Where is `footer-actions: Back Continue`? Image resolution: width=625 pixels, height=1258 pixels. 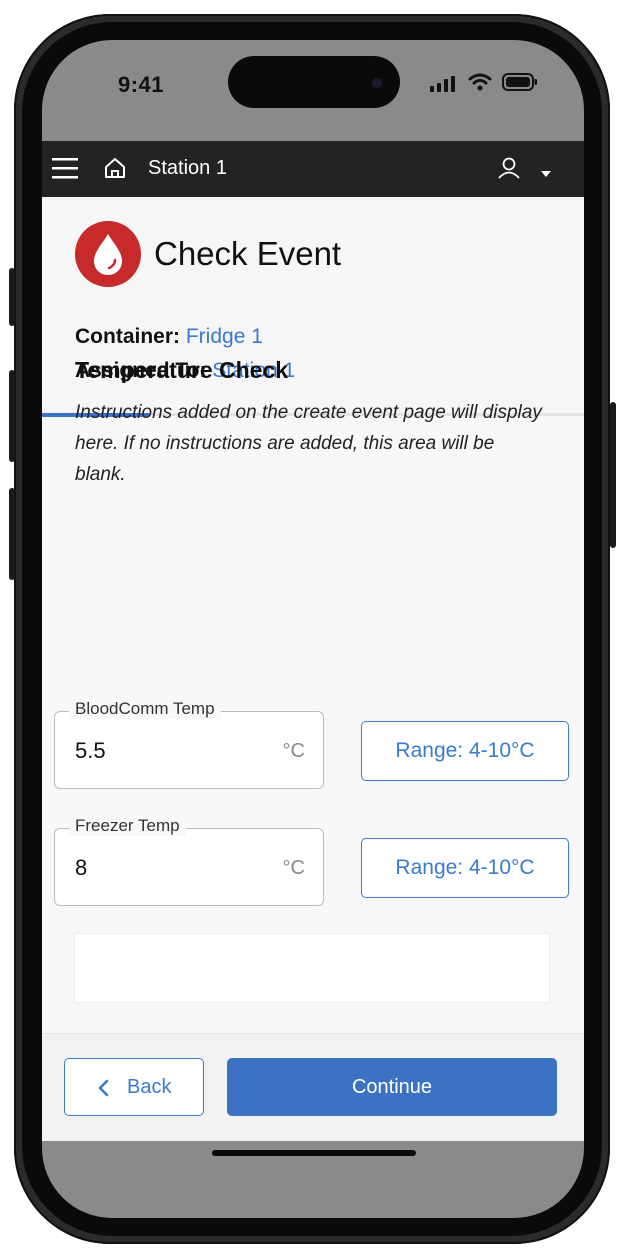 footer-actions: Back Continue is located at coordinates (313, 1087).